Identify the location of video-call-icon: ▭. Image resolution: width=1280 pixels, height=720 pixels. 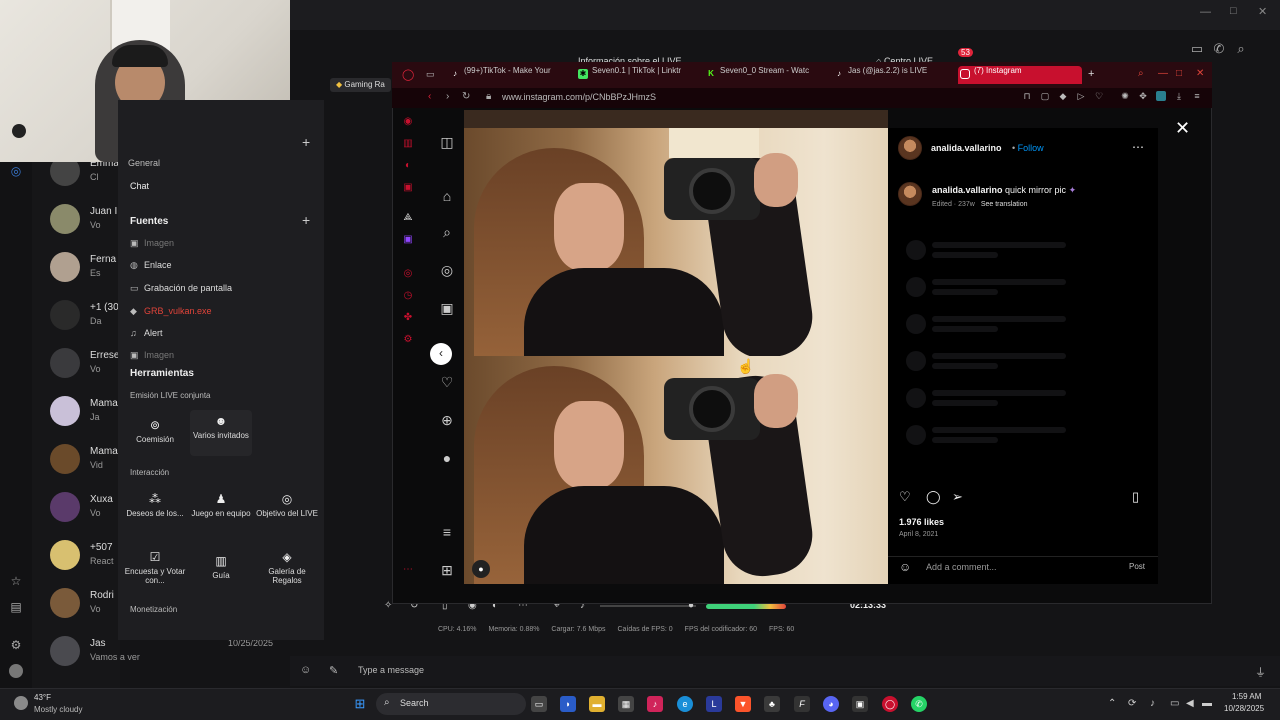
(1197, 49).